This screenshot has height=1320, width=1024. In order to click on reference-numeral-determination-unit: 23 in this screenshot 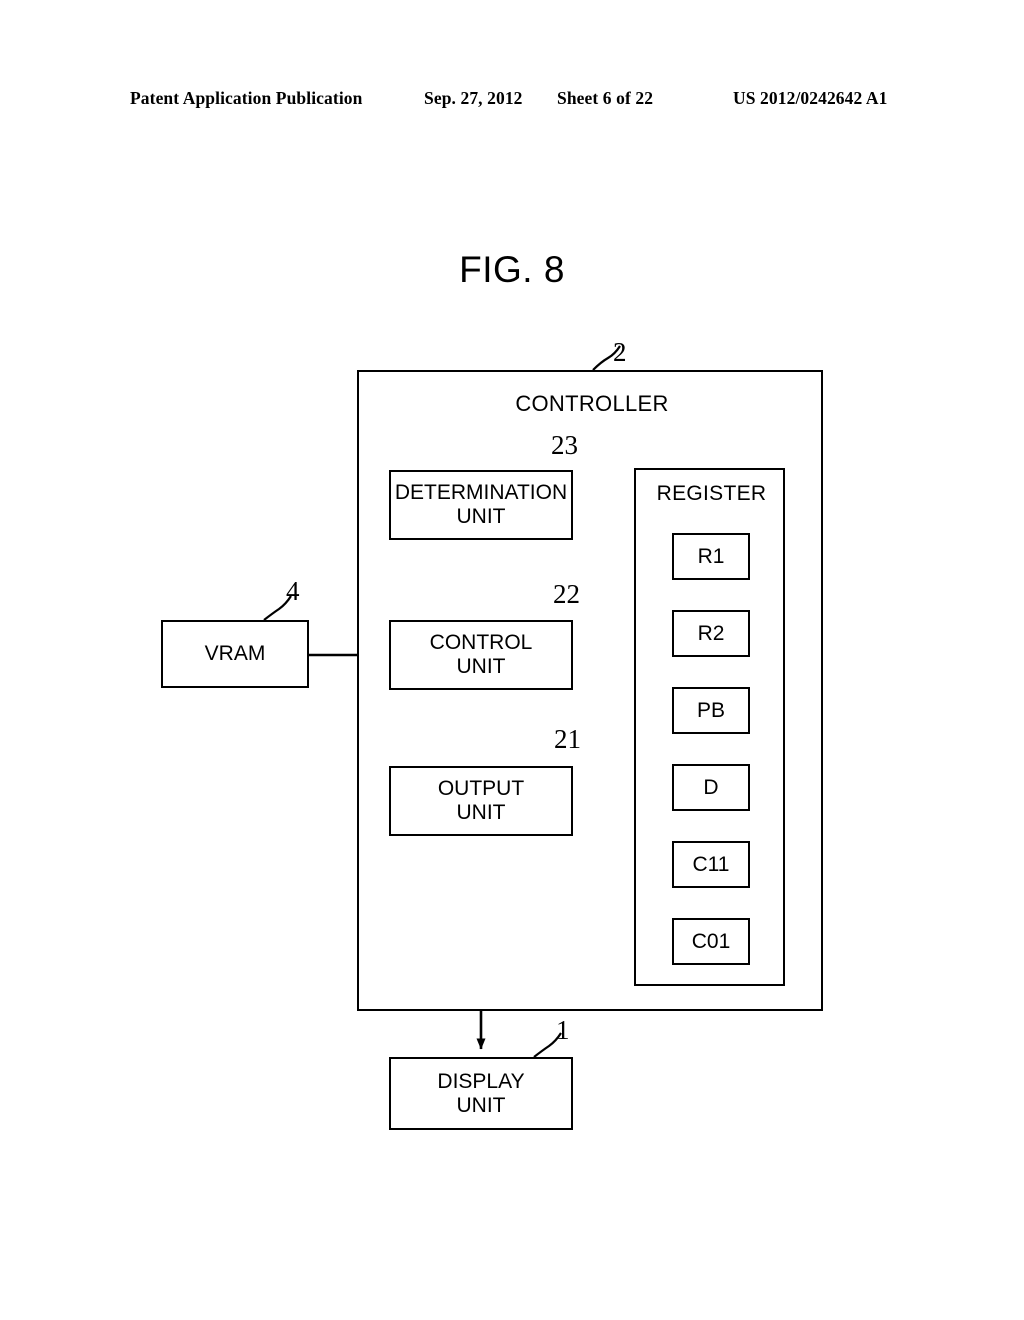, I will do `click(564, 445)`.